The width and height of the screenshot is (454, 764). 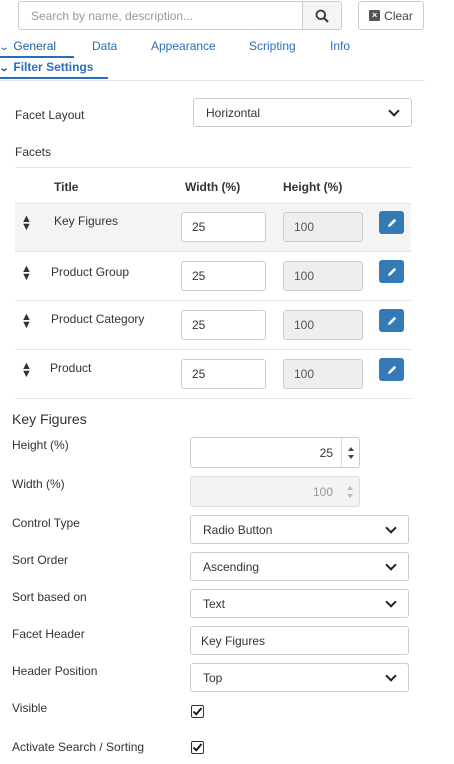 What do you see at coordinates (213, 187) in the screenshot?
I see `column-width: Width (%)` at bounding box center [213, 187].